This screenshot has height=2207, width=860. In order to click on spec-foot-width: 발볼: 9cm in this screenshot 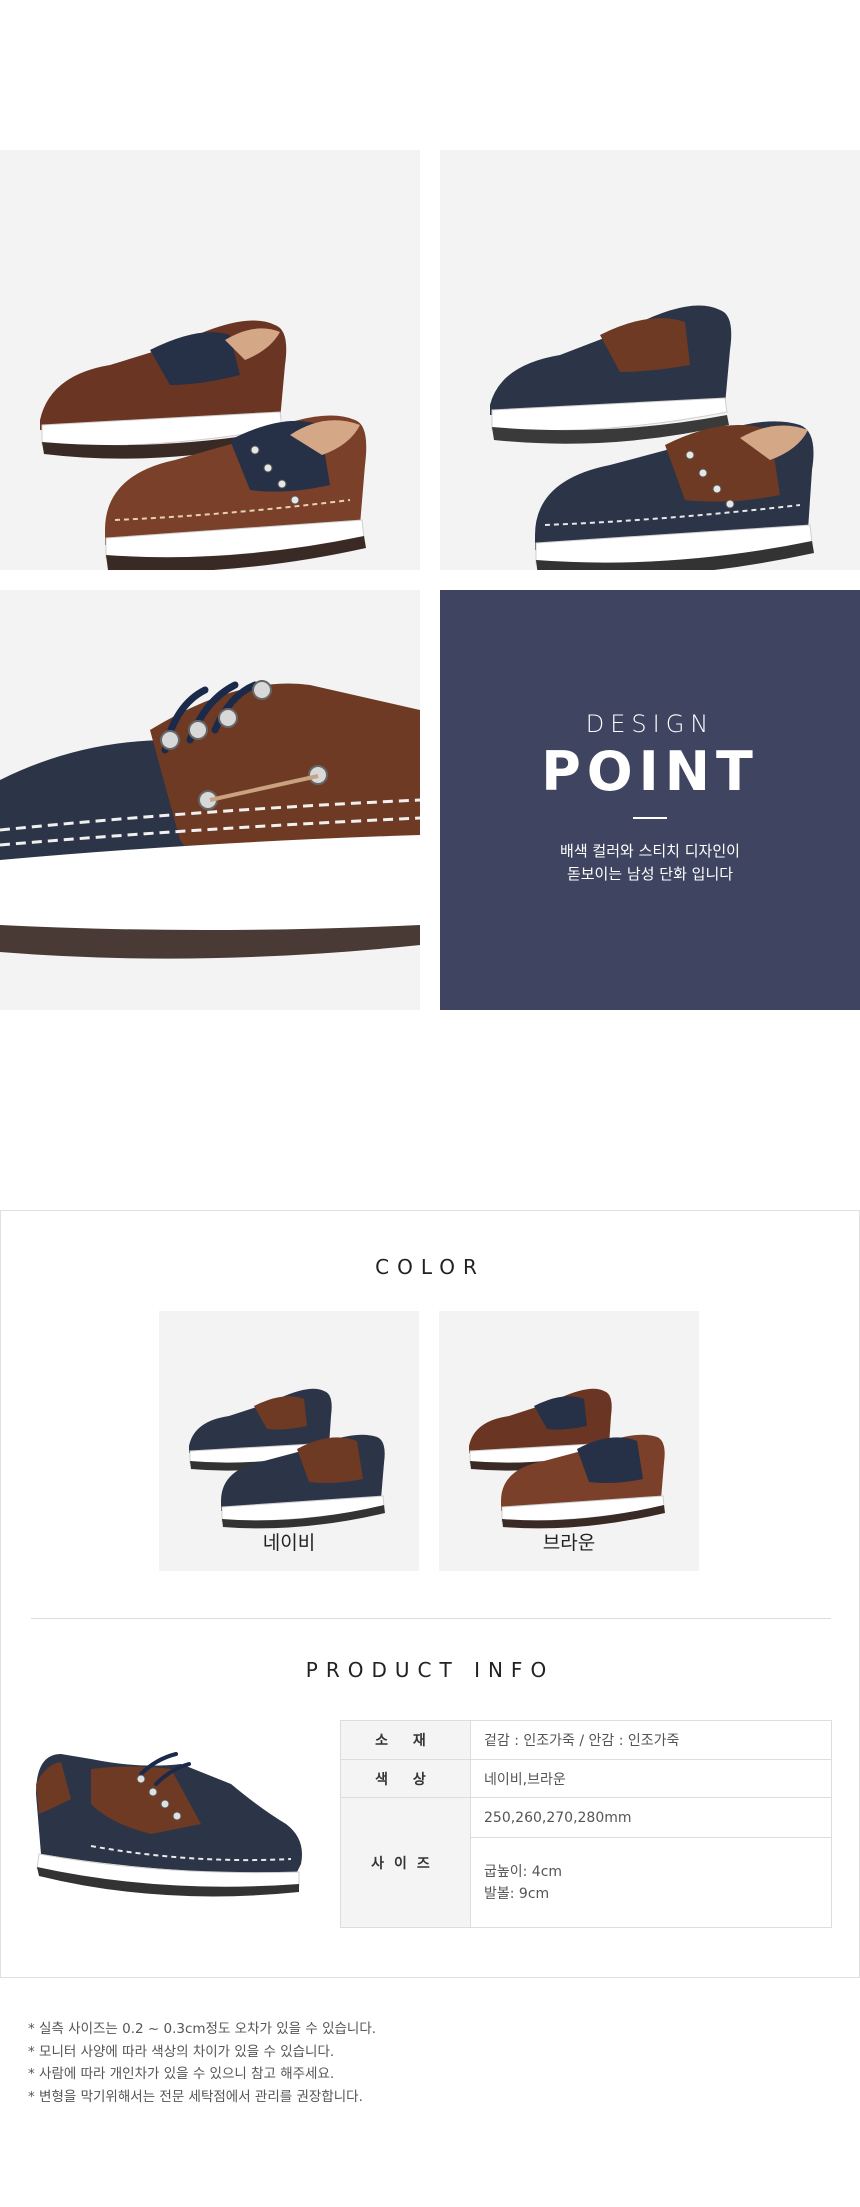, I will do `click(517, 1893)`.